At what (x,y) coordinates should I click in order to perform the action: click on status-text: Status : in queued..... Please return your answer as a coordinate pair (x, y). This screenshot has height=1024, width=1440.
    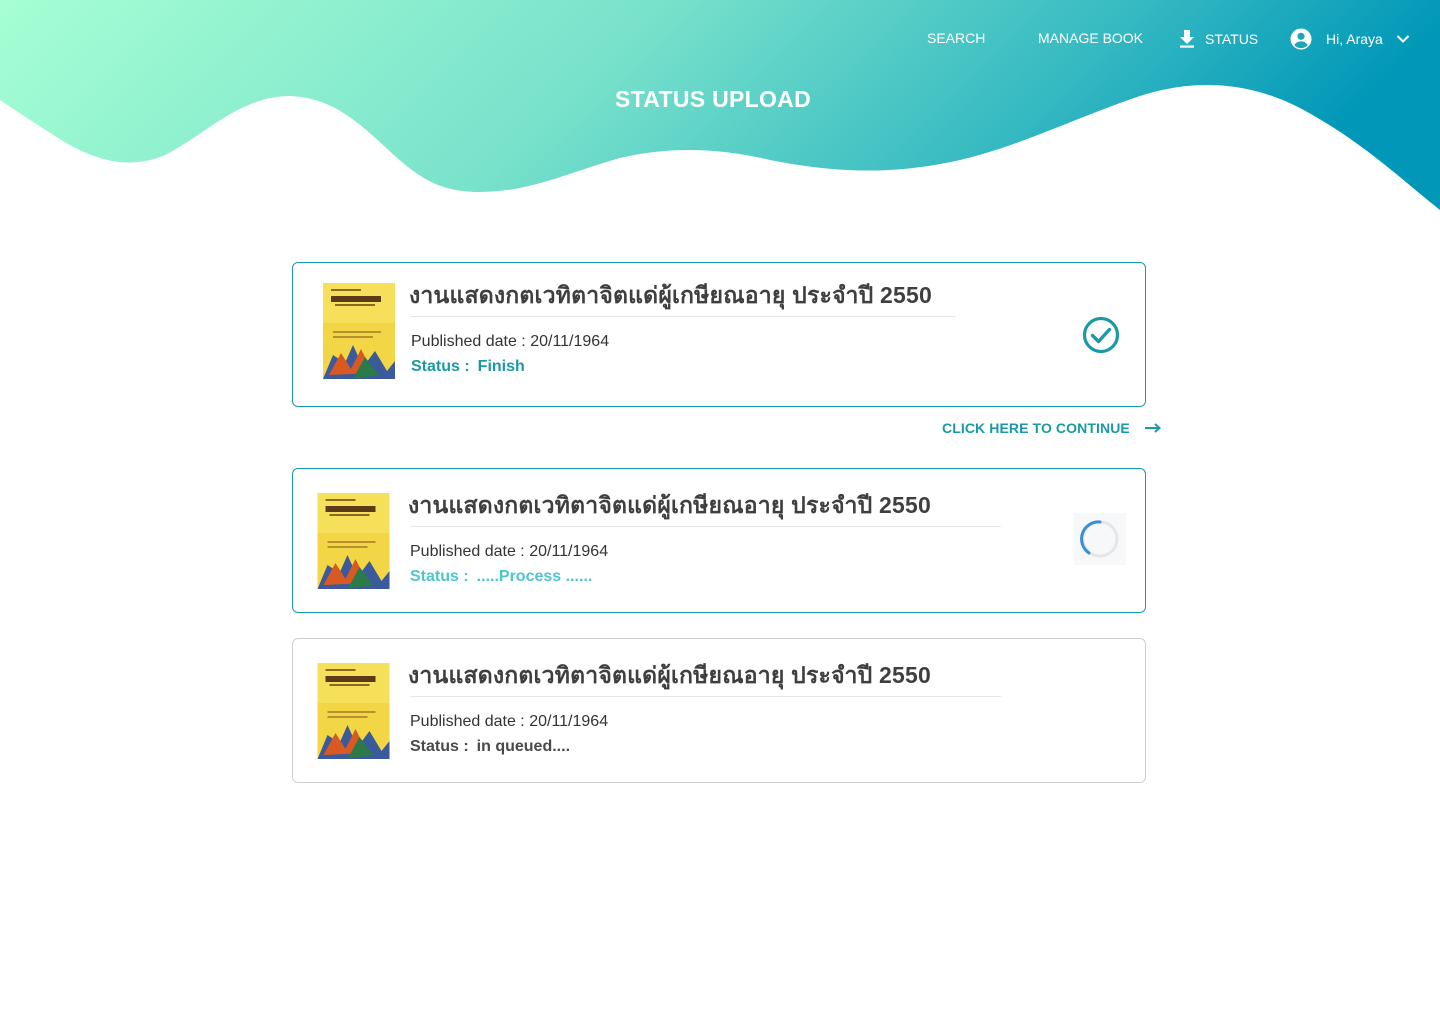
    Looking at the image, I should click on (490, 747).